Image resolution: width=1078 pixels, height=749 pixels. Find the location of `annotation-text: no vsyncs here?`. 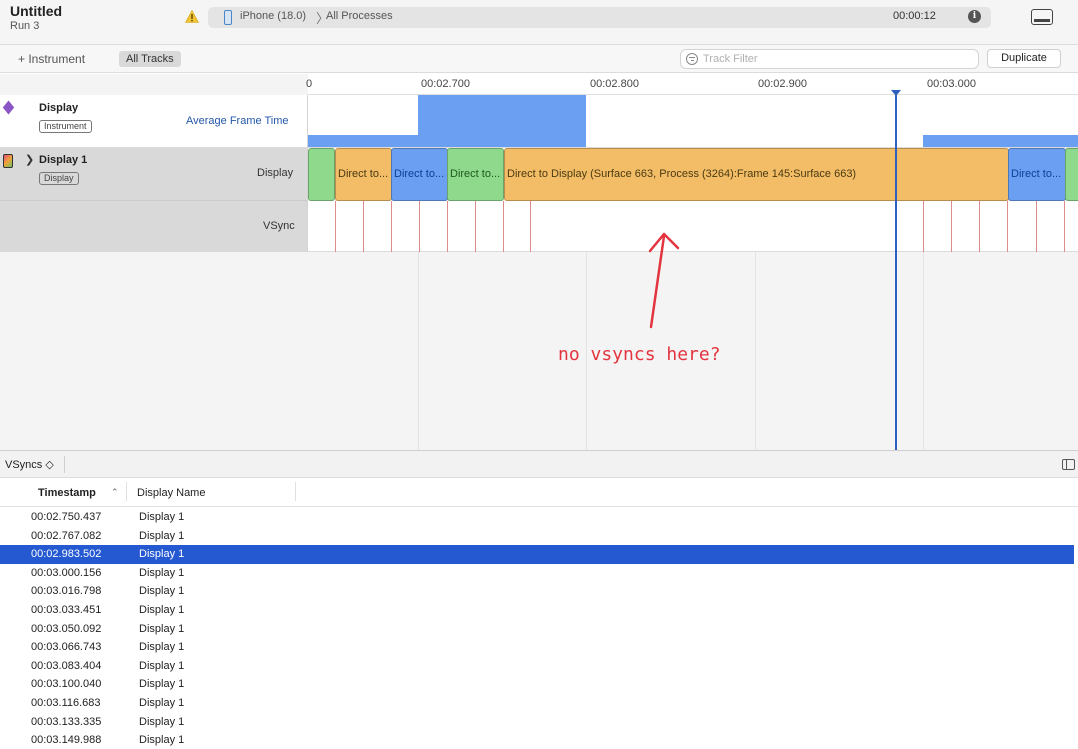

annotation-text: no vsyncs here? is located at coordinates (639, 354).